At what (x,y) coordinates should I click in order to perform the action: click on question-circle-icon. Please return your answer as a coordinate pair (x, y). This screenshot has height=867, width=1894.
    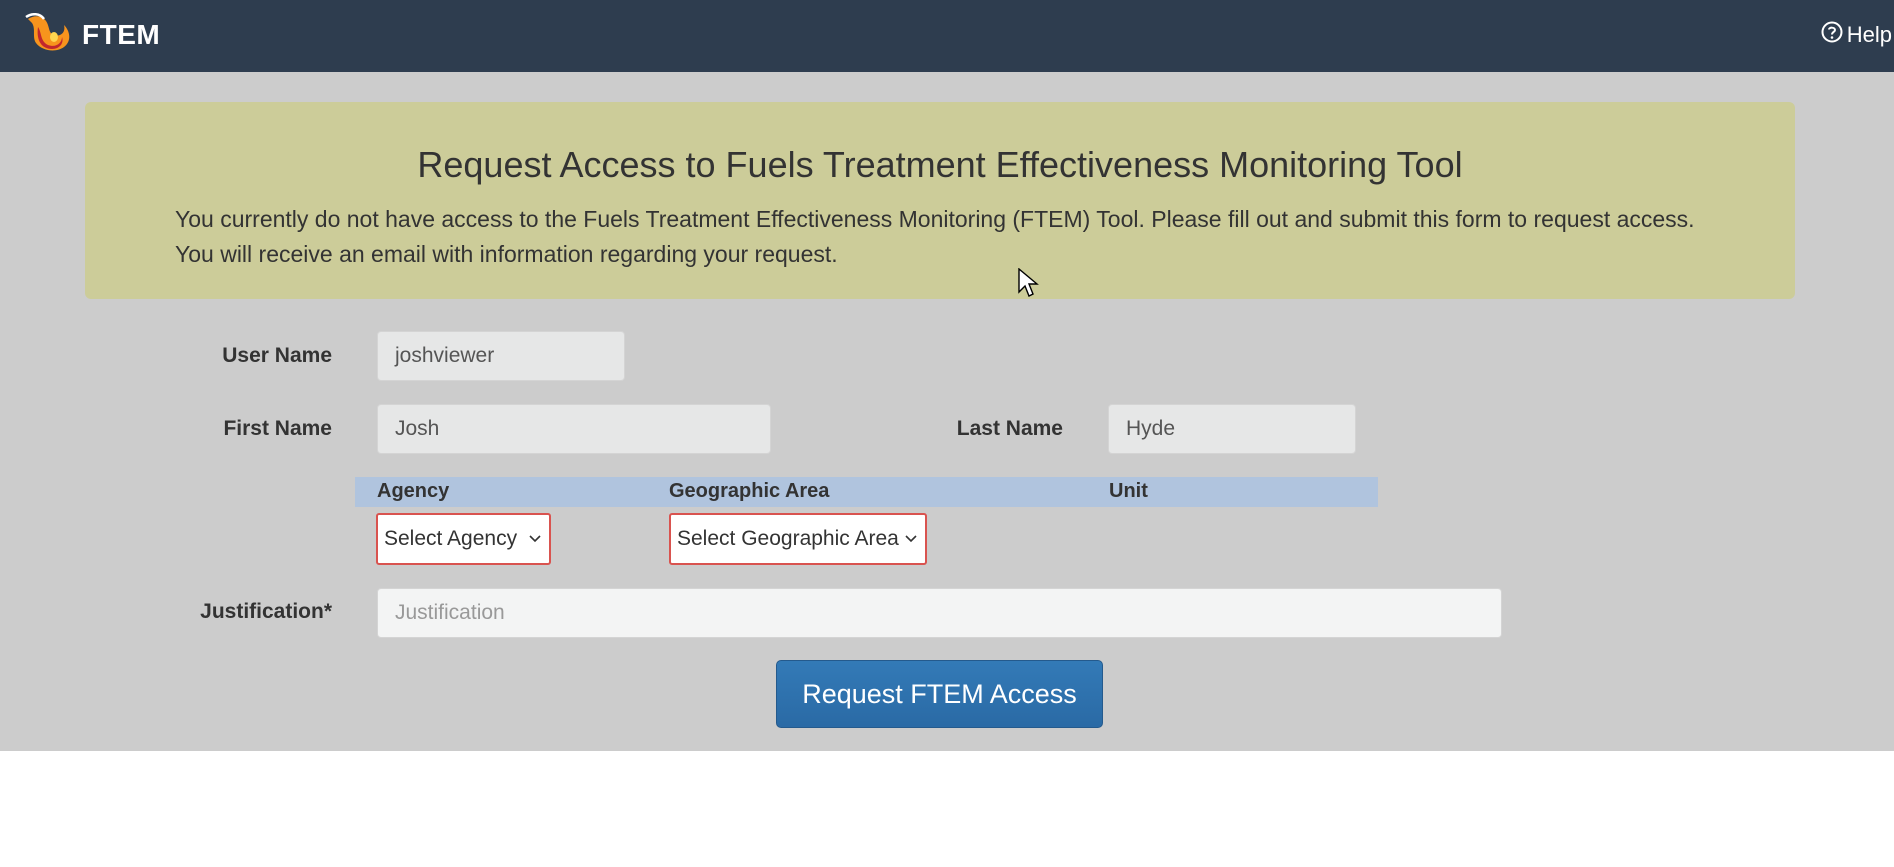
    Looking at the image, I should click on (1834, 35).